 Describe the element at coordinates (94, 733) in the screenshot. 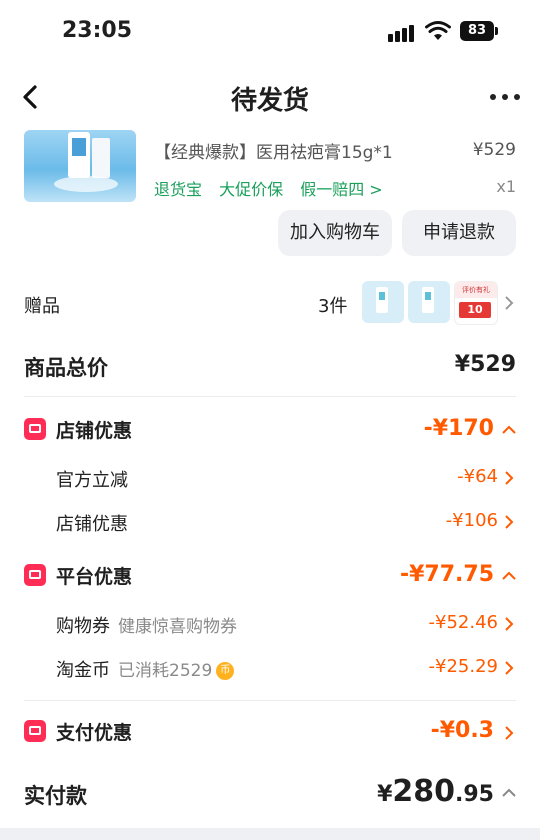

I see `payment-discount-label: 支付优惠` at that location.